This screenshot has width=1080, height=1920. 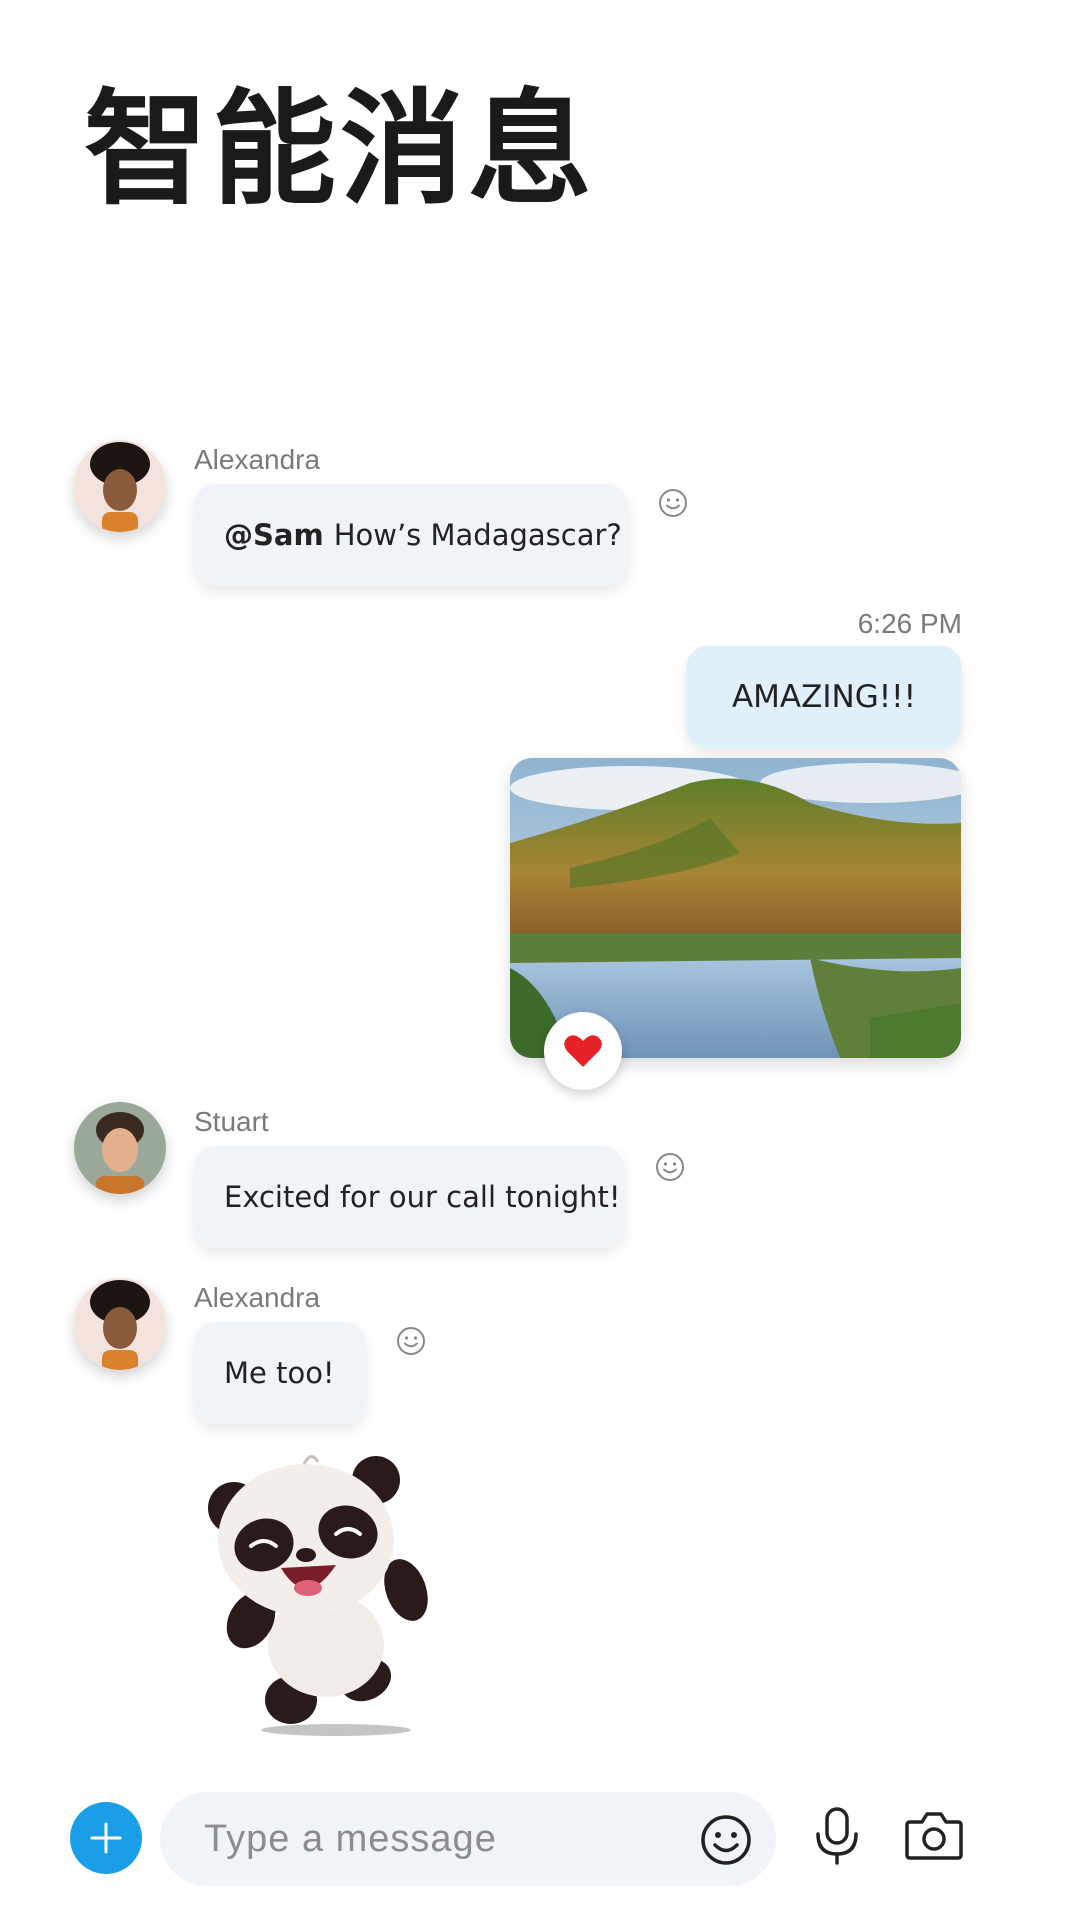 I want to click on avatar-stuart, so click(x=120, y=1148).